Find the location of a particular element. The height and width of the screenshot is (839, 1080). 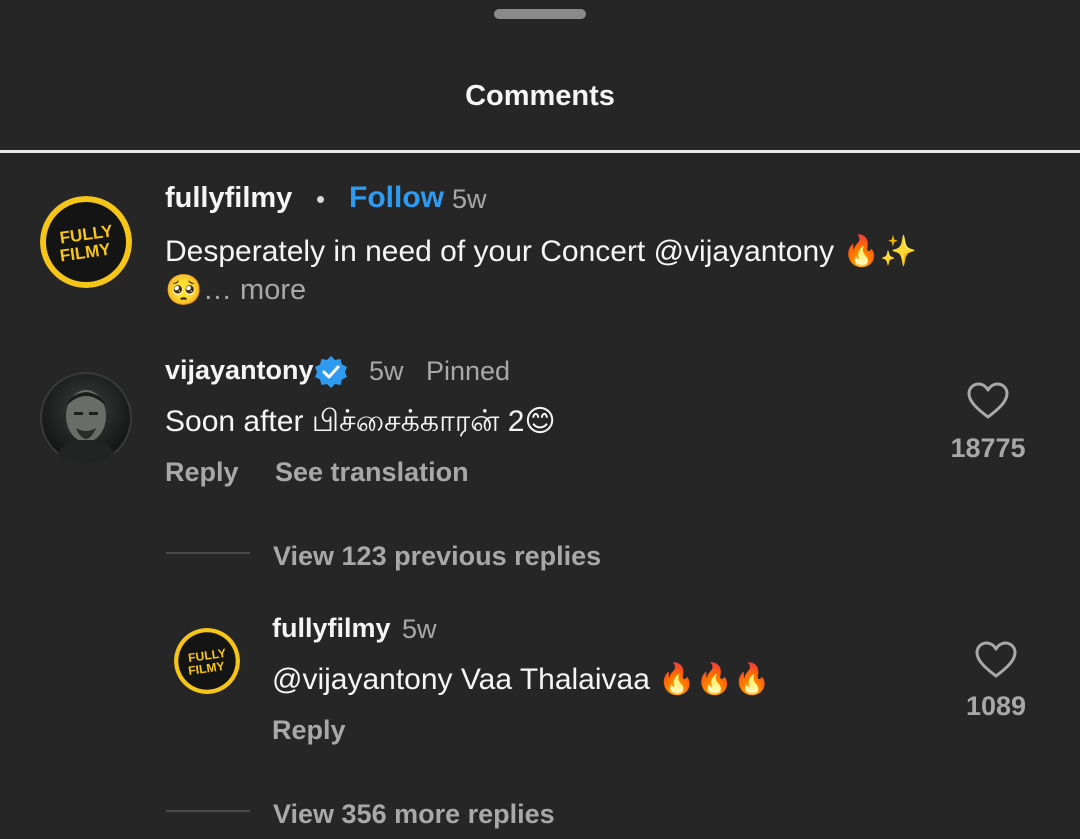

reply-username: fullyfilmy is located at coordinates (331, 628).